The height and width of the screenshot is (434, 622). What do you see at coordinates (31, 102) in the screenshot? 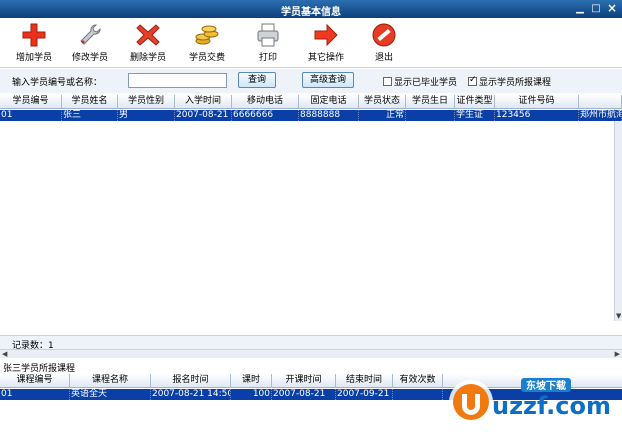
I see `students-column-header: 学员编号` at bounding box center [31, 102].